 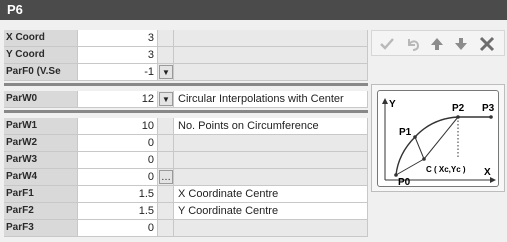 I want to click on param-description: Circular Interpolations with Center, so click(x=271, y=99).